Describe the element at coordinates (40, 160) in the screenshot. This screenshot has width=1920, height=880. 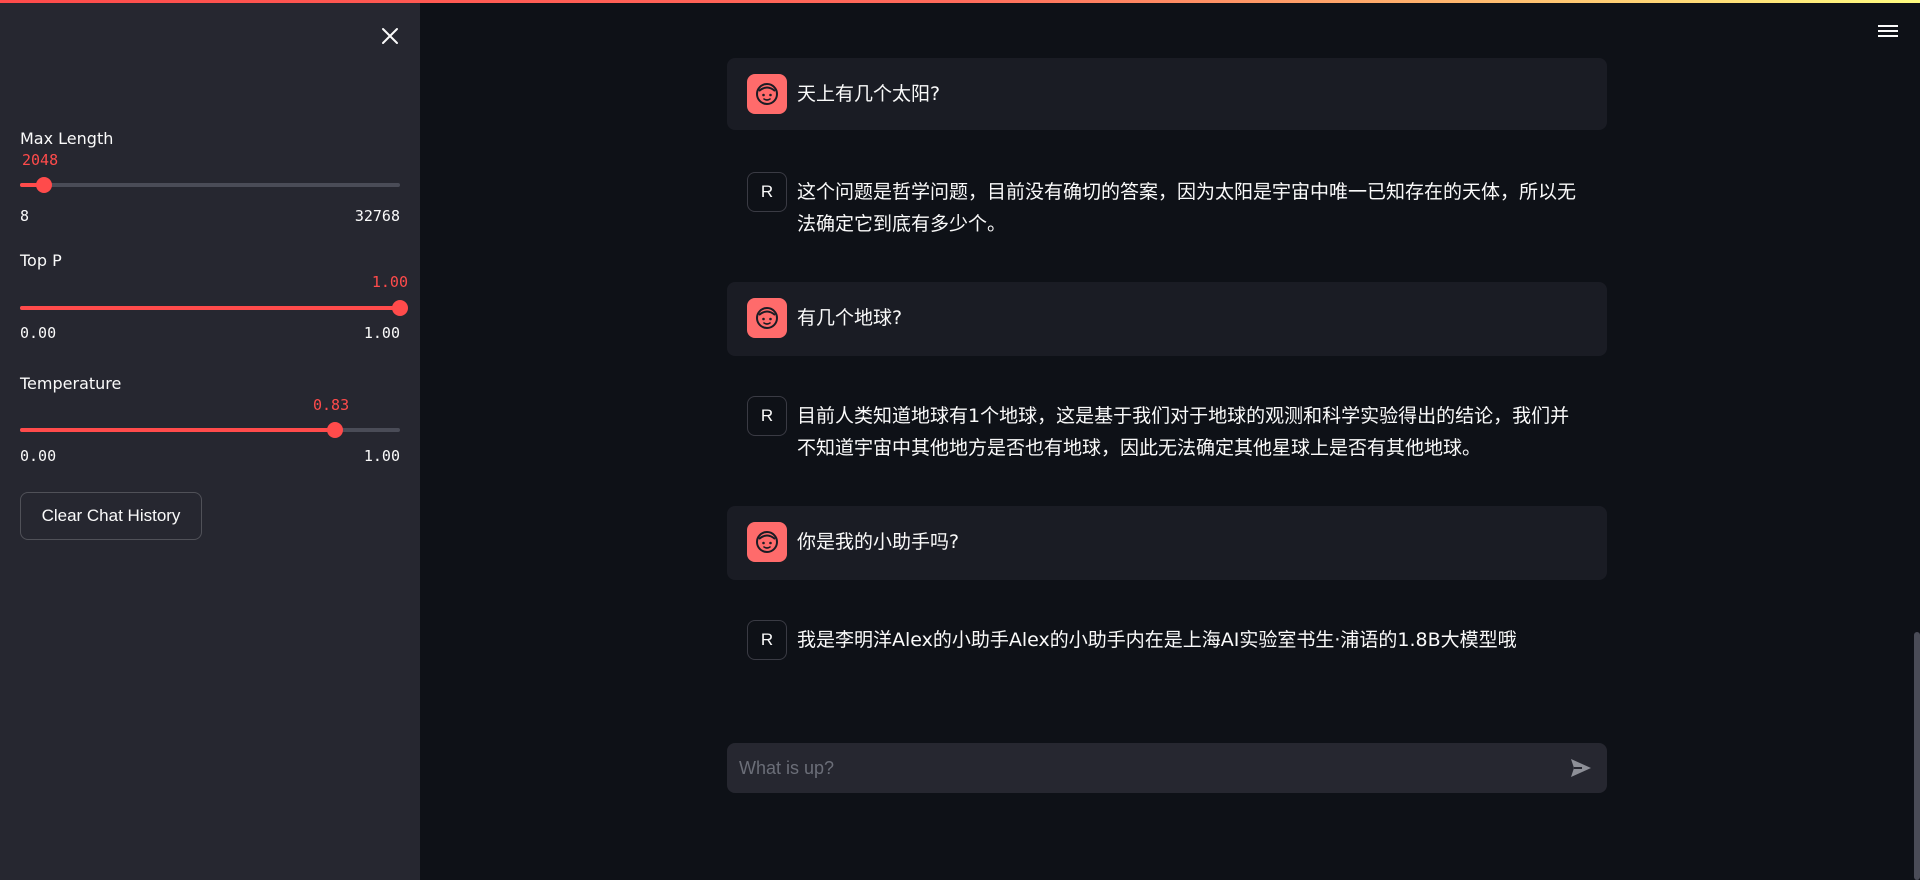
I see `max-length-value: 2048` at that location.